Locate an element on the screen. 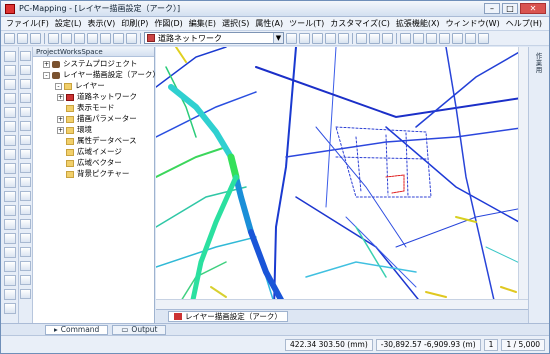 The height and width of the screenshot is (354, 550). point-tool-icon is located at coordinates (10, 210).